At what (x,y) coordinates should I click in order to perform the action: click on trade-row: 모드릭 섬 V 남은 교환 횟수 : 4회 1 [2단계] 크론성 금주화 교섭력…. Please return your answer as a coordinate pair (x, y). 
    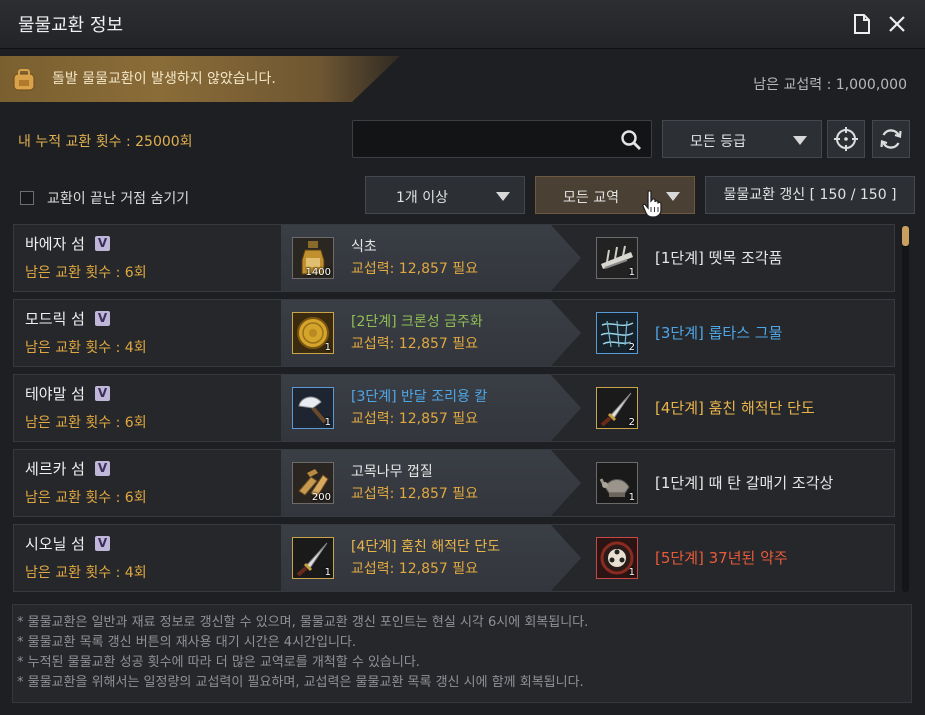
    Looking at the image, I should click on (454, 333).